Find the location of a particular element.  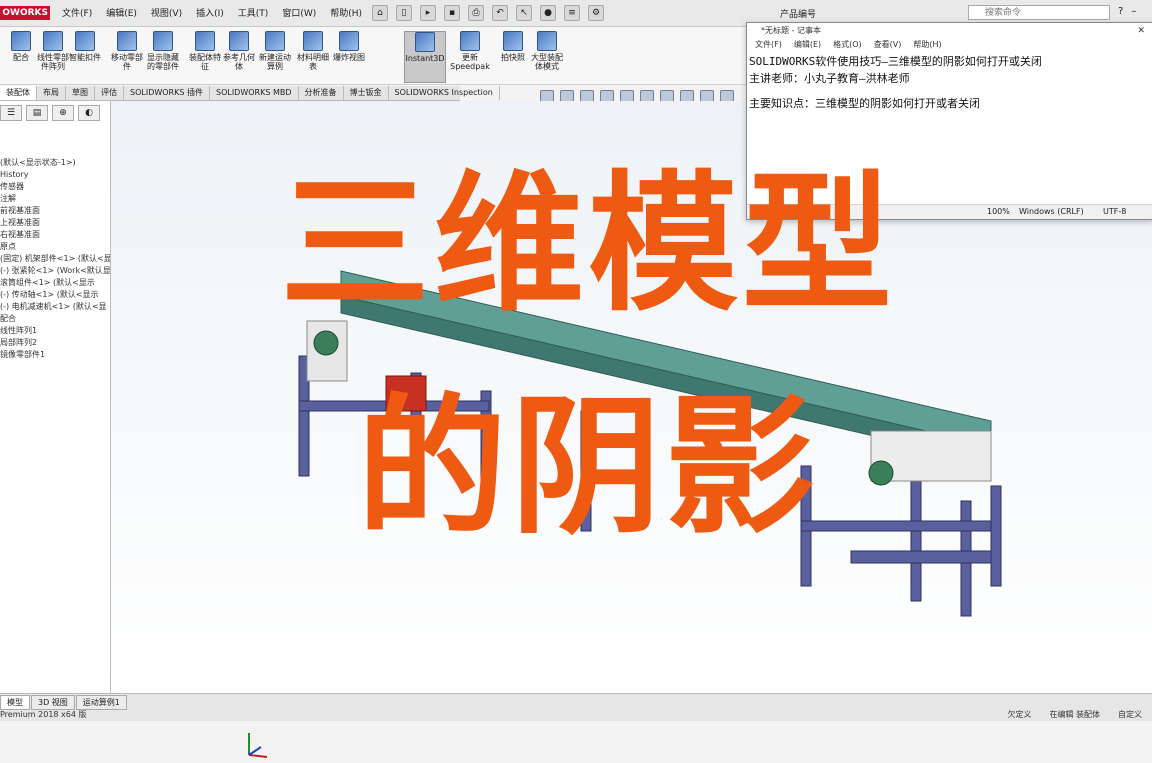

move-icon is located at coordinates (127, 41).